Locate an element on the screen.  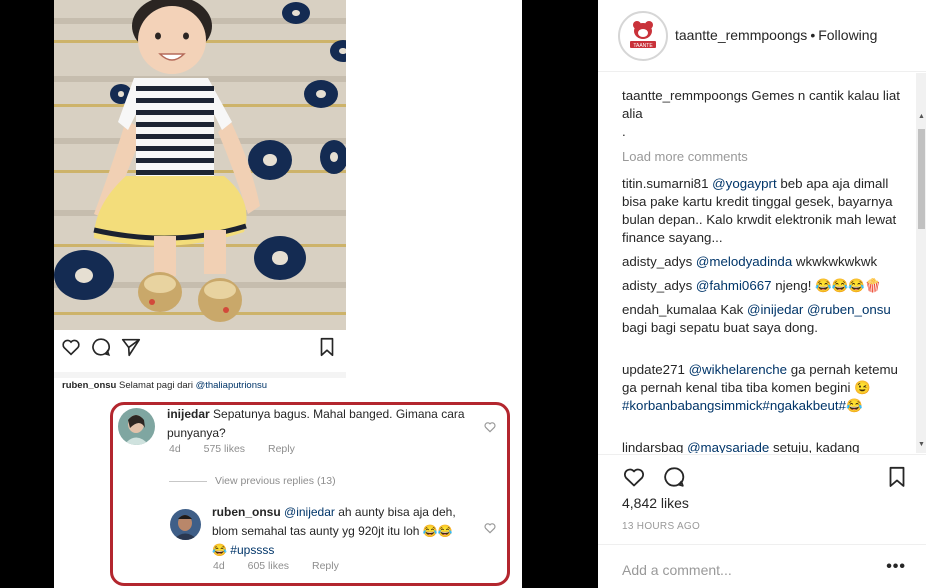
comment-likes: 575 likes is located at coordinates (224, 449).